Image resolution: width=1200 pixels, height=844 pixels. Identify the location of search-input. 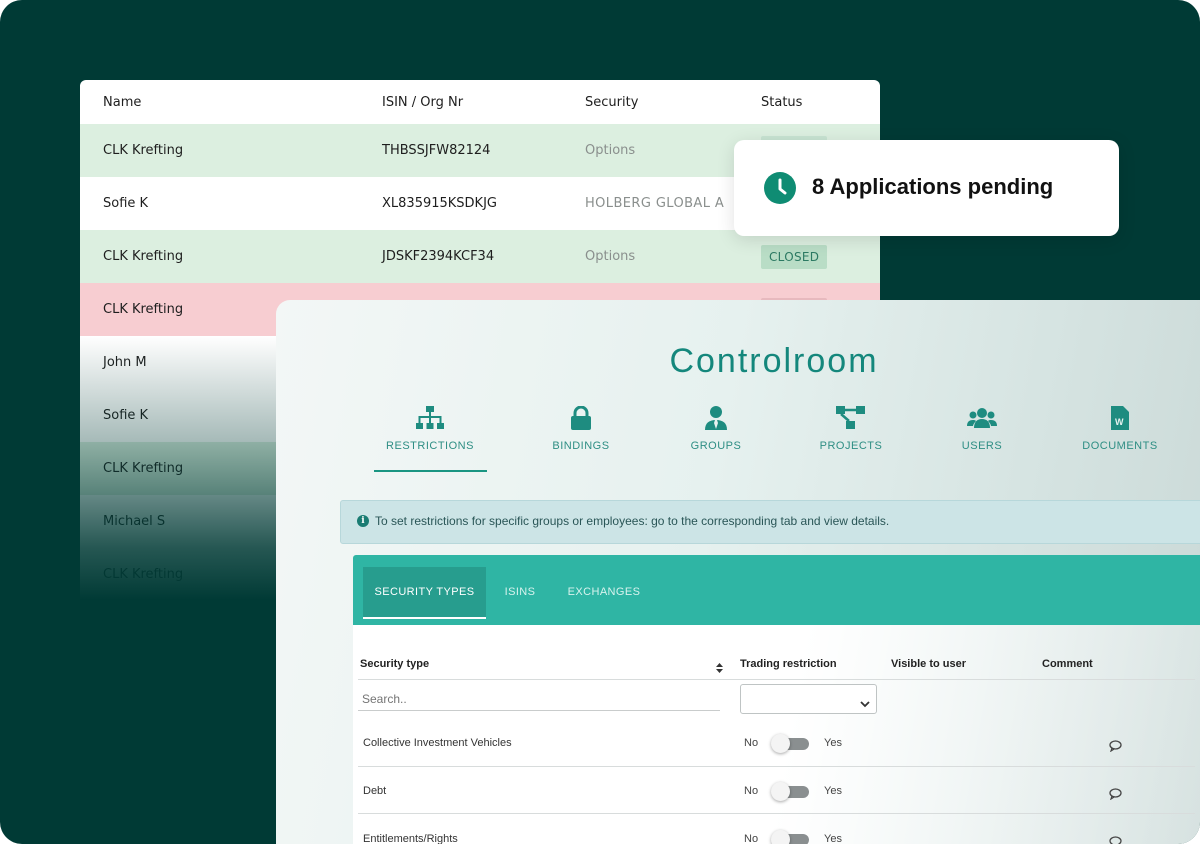
(539, 699).